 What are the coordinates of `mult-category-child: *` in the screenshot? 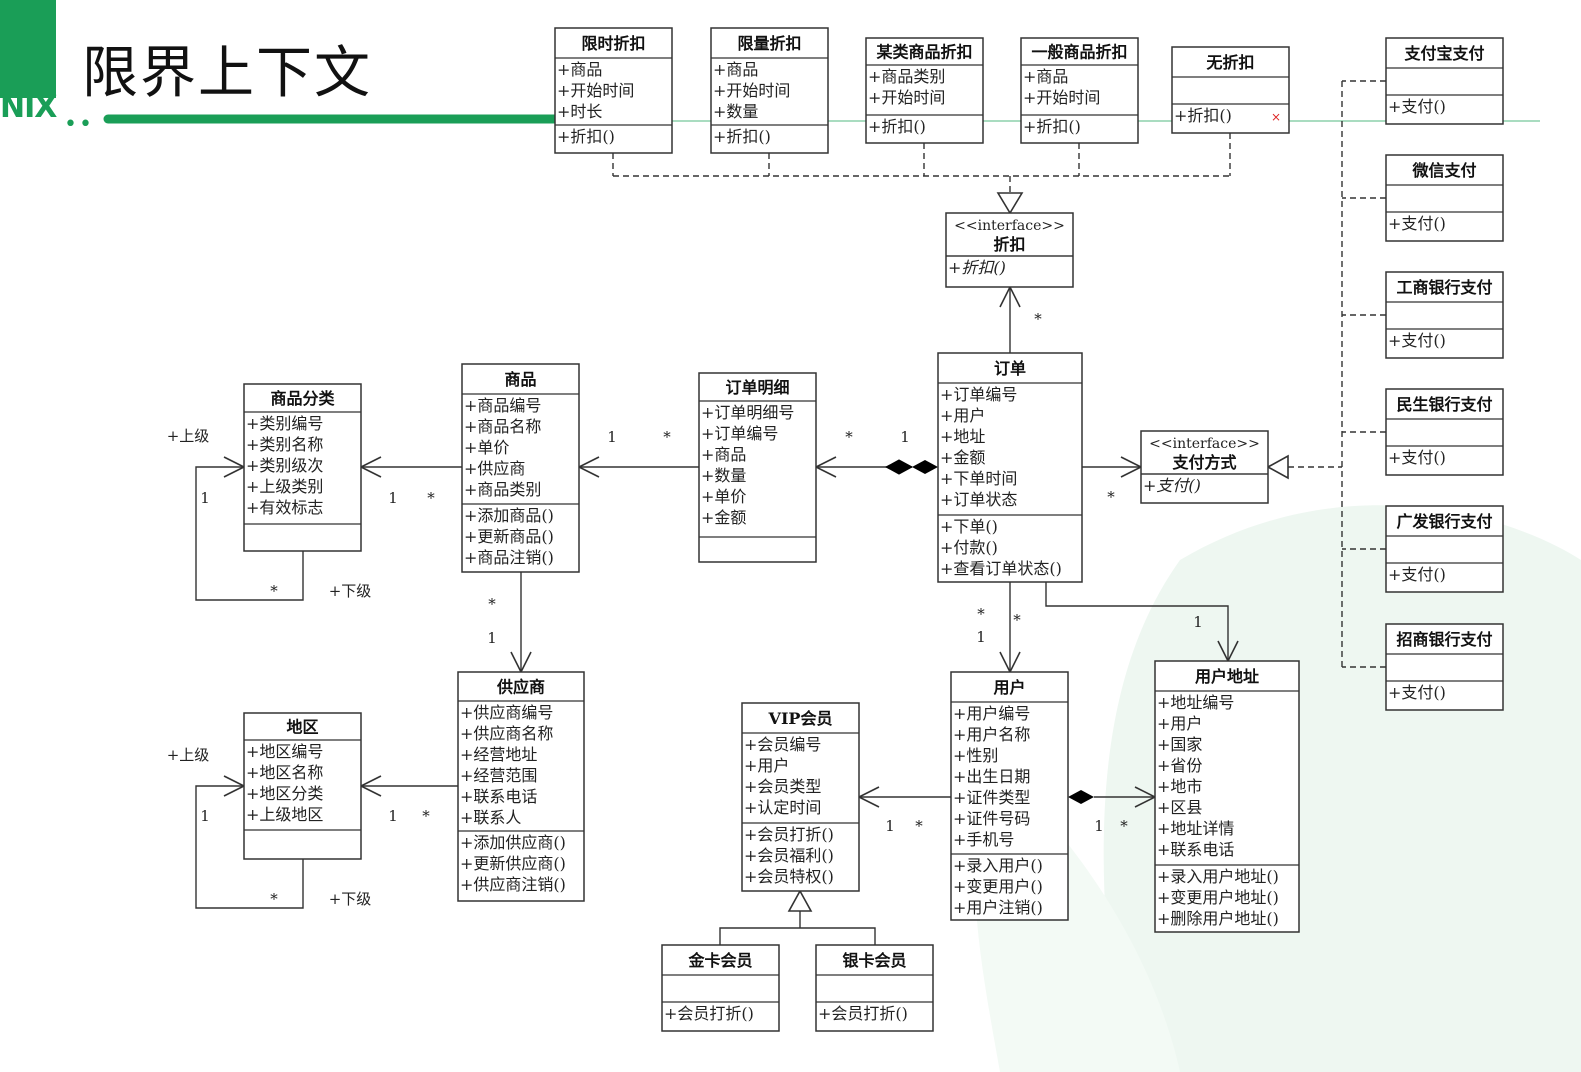 It's located at (274, 591).